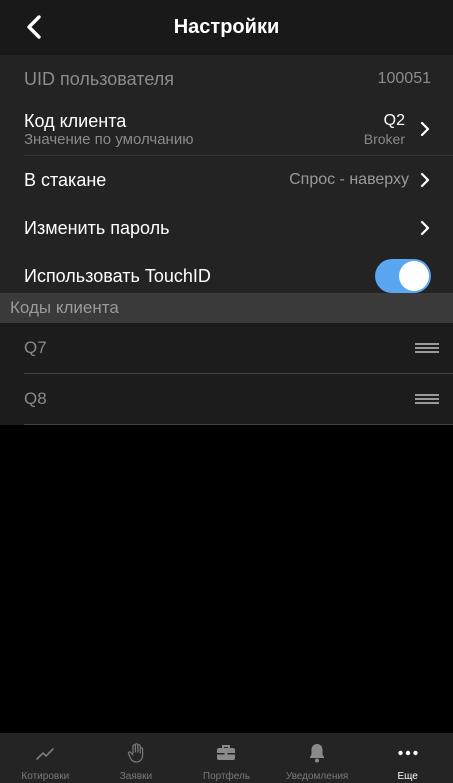  Describe the element at coordinates (349, 179) in the screenshot. I see `orderbook-value: Спрос - наверху` at that location.